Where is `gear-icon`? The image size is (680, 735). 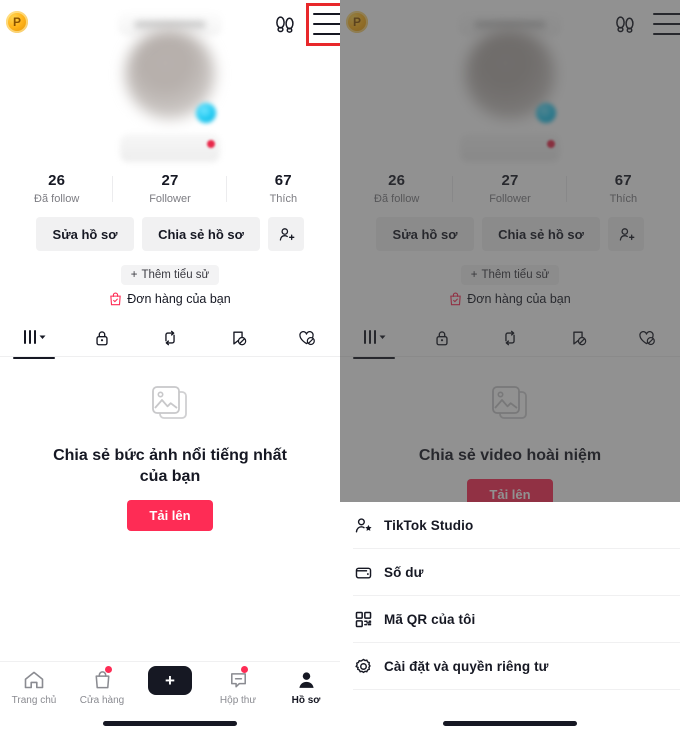 gear-icon is located at coordinates (363, 667).